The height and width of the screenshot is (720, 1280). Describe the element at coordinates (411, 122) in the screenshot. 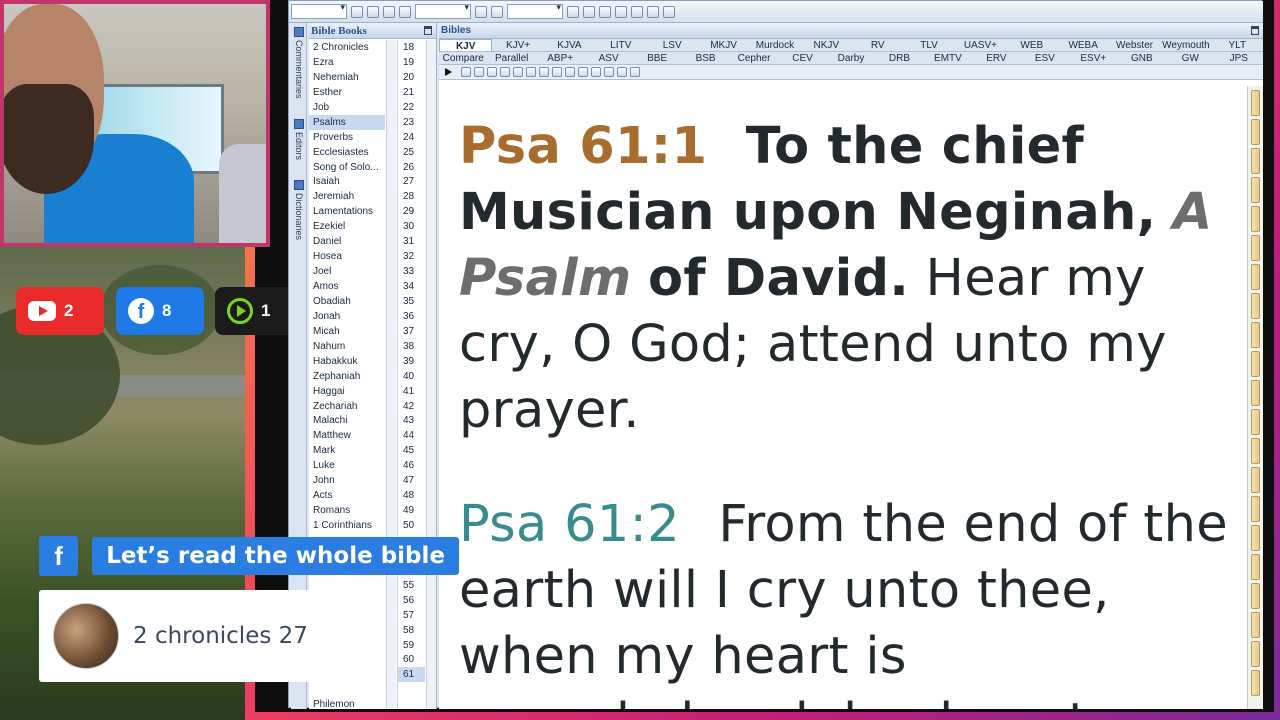

I see `chapter-item: 23` at that location.